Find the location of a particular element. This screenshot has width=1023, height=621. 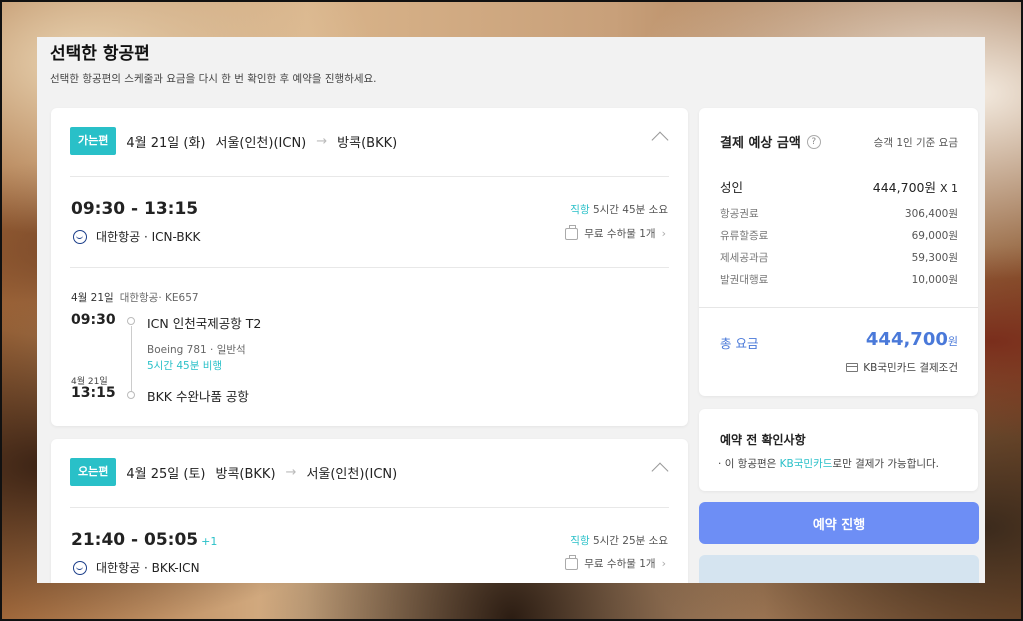

notice-text: · 이 항공편은 KB국민카드로만 결제가 가능합니다. is located at coordinates (828, 463).